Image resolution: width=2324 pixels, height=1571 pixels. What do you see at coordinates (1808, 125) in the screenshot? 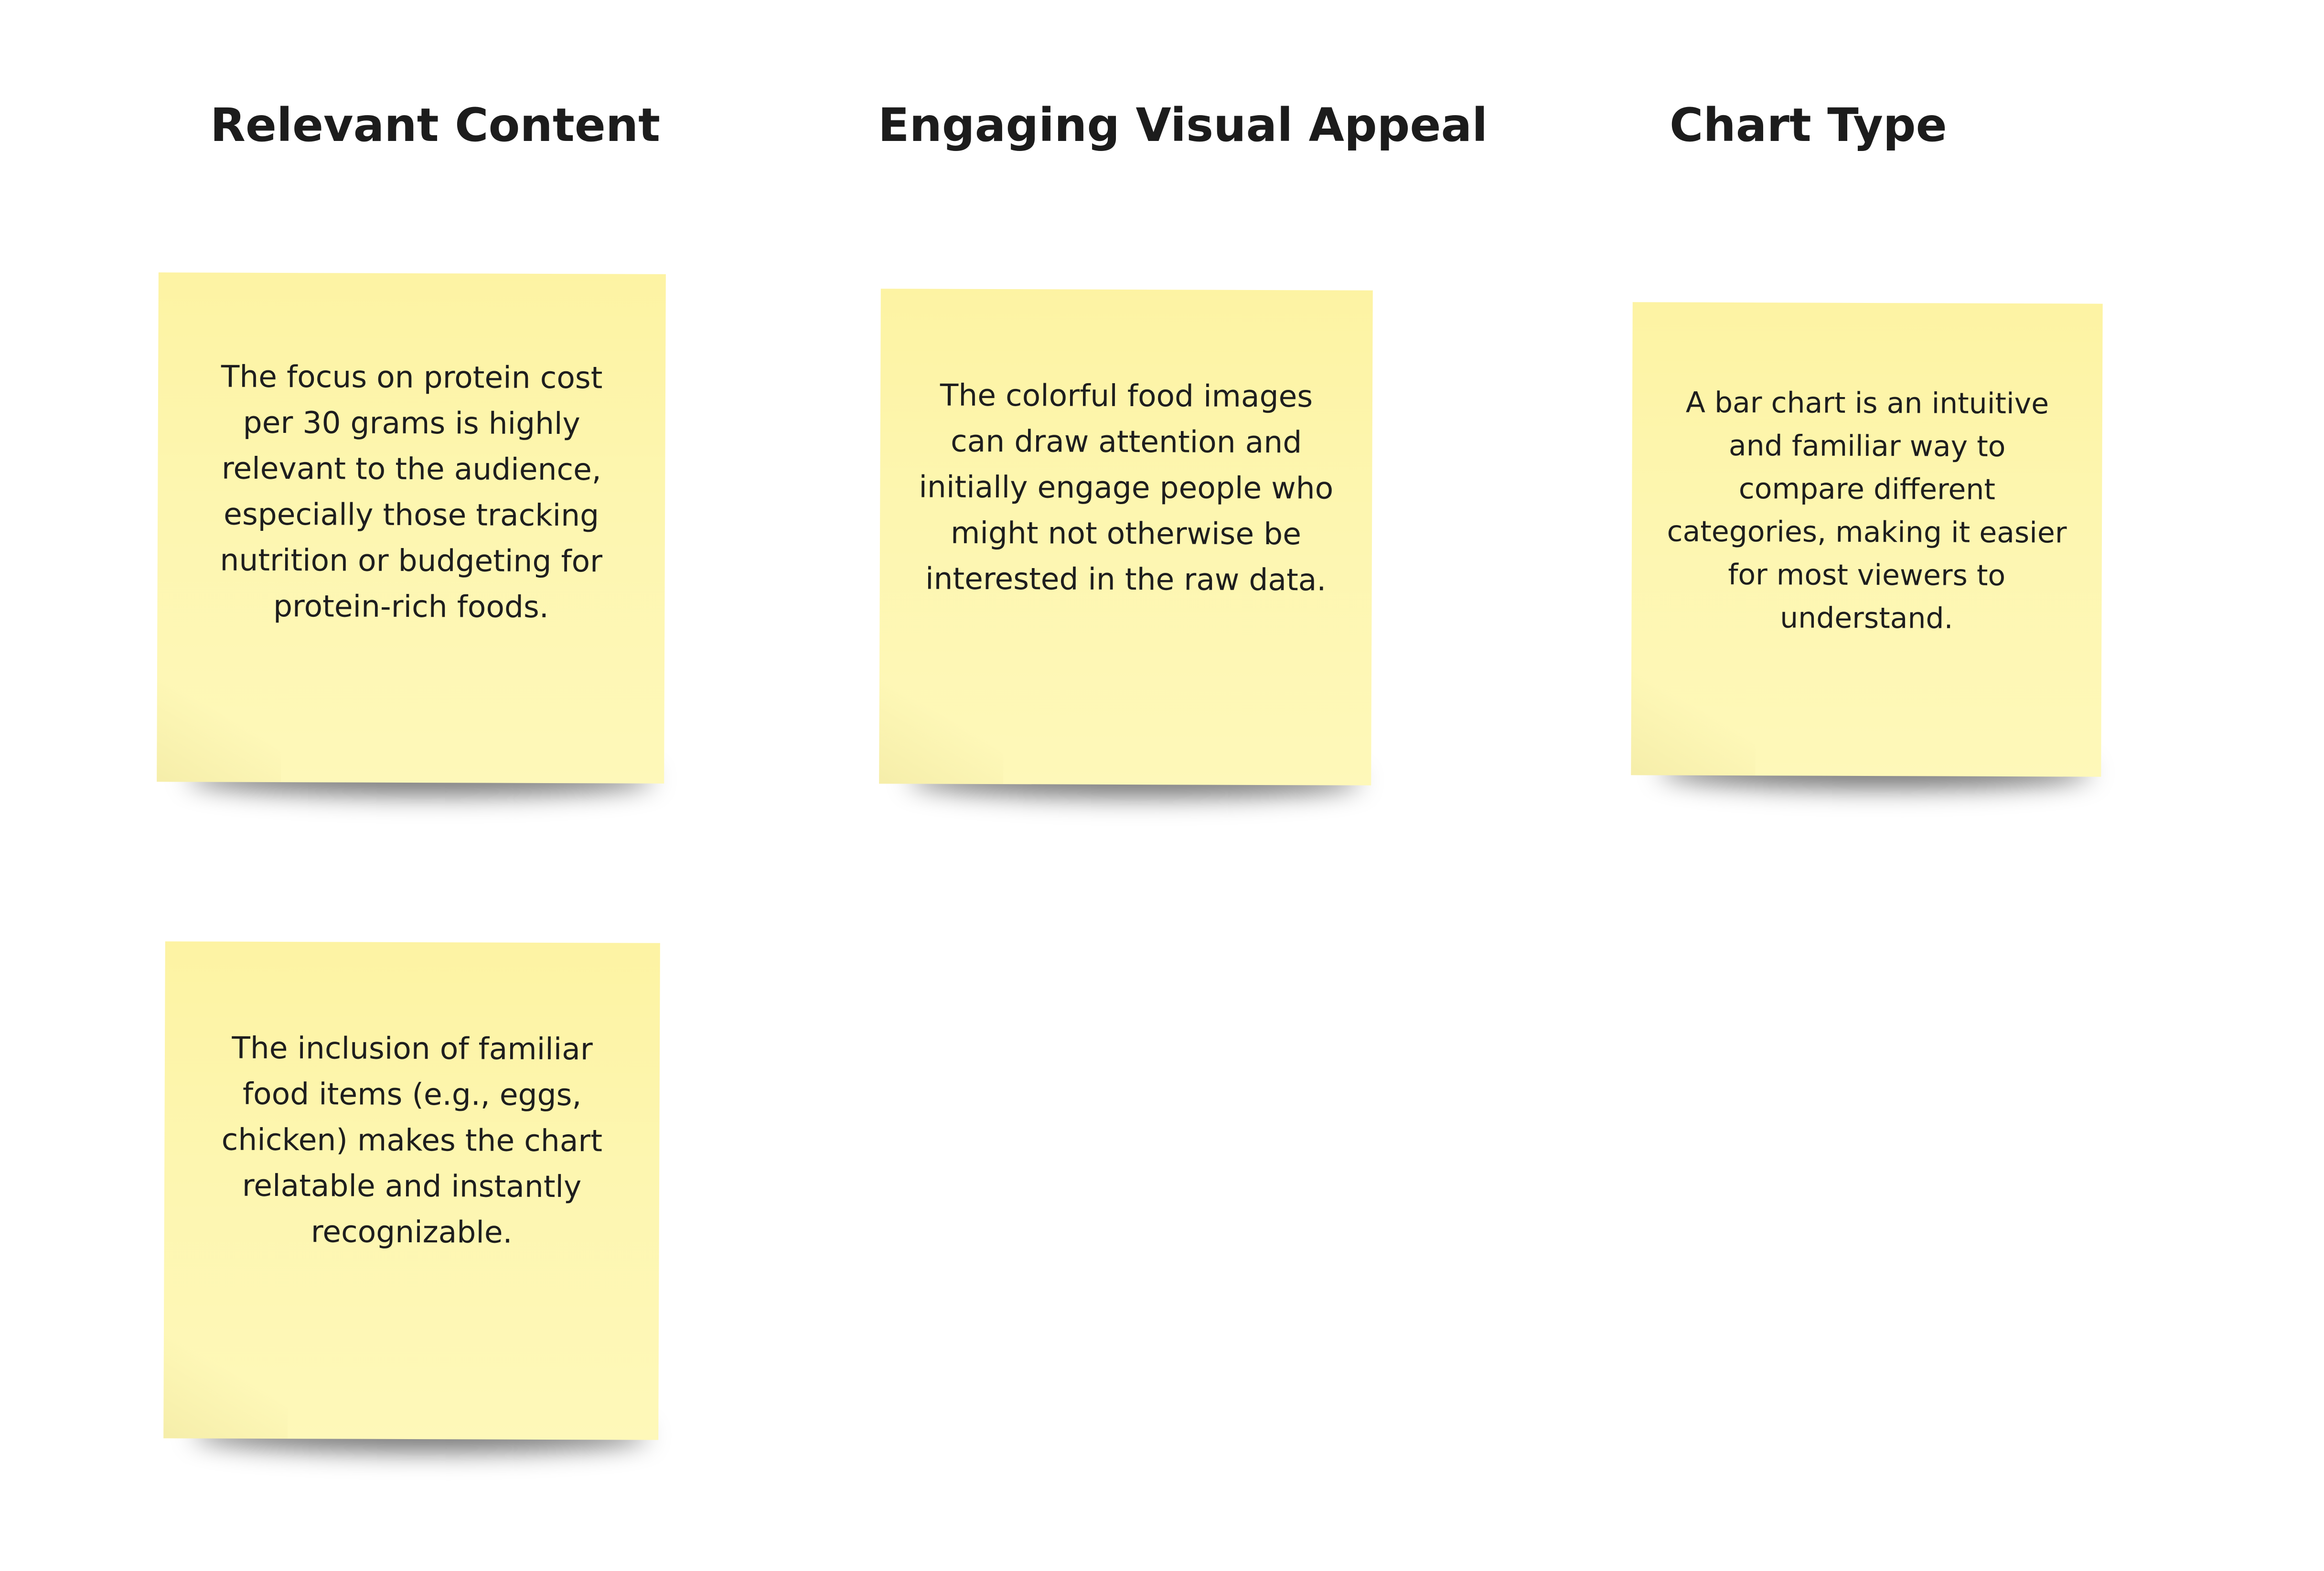
I see `column-heading-chart-type: Chart Type` at bounding box center [1808, 125].